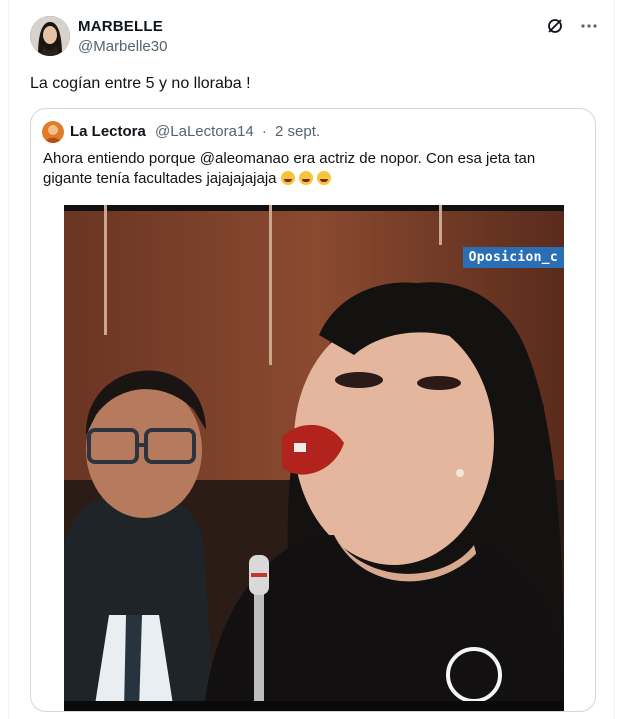  What do you see at coordinates (120, 26) in the screenshot?
I see `author-name: MARBELLE` at bounding box center [120, 26].